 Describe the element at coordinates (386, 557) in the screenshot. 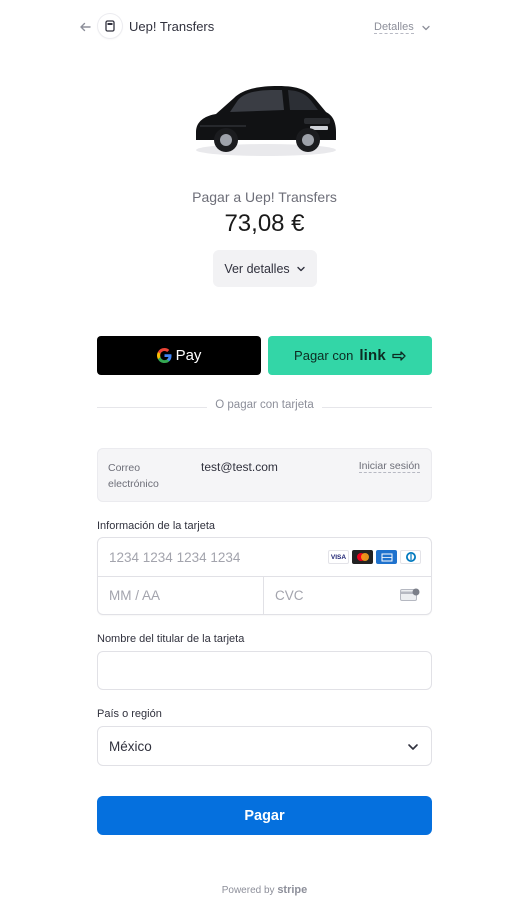

I see `amex-icon` at that location.